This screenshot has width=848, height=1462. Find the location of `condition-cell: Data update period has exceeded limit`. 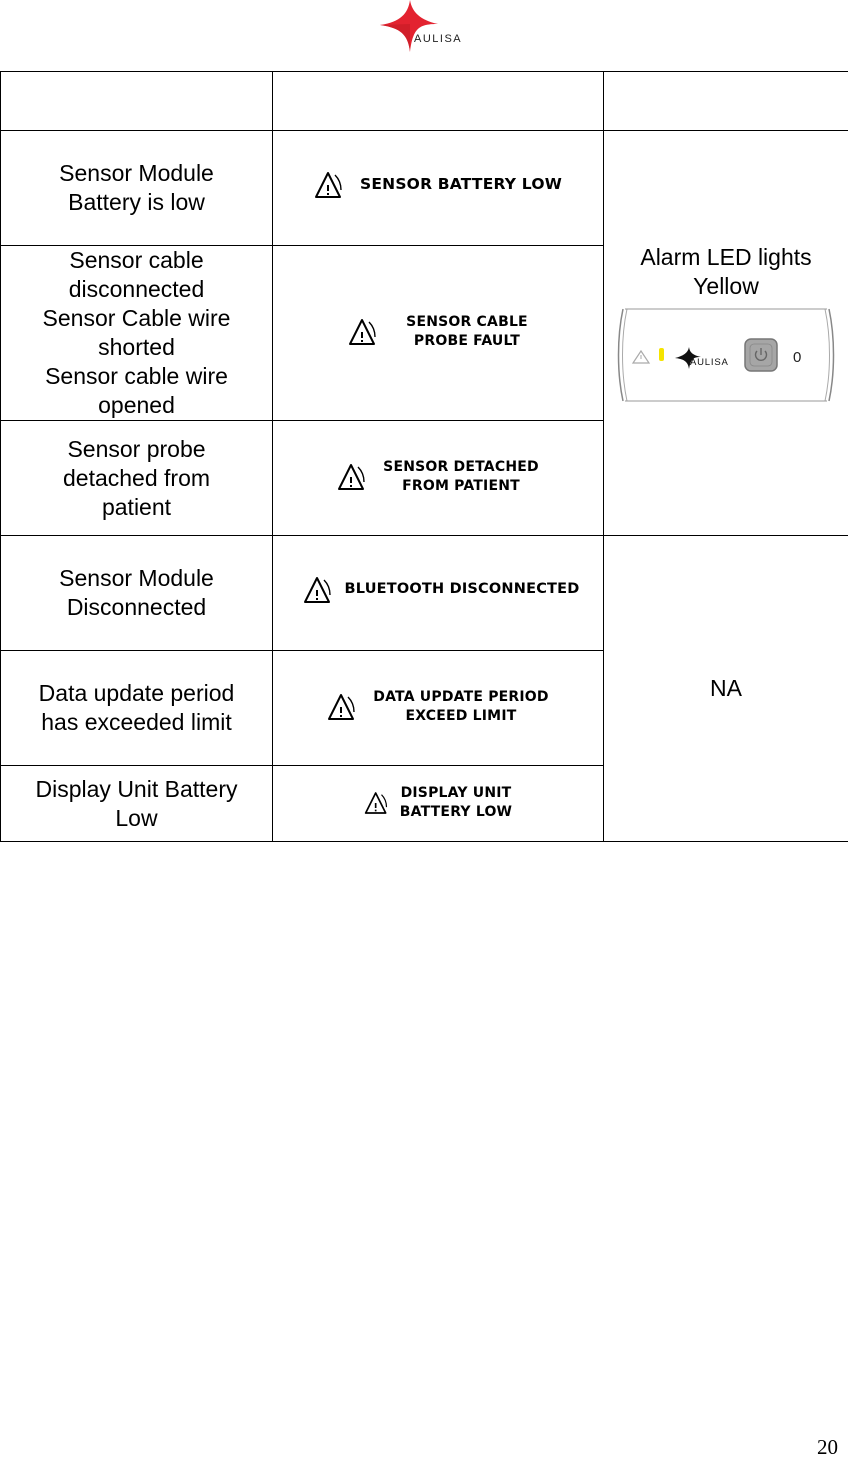

condition-cell: Data update period has exceeded limit is located at coordinates (136, 708).